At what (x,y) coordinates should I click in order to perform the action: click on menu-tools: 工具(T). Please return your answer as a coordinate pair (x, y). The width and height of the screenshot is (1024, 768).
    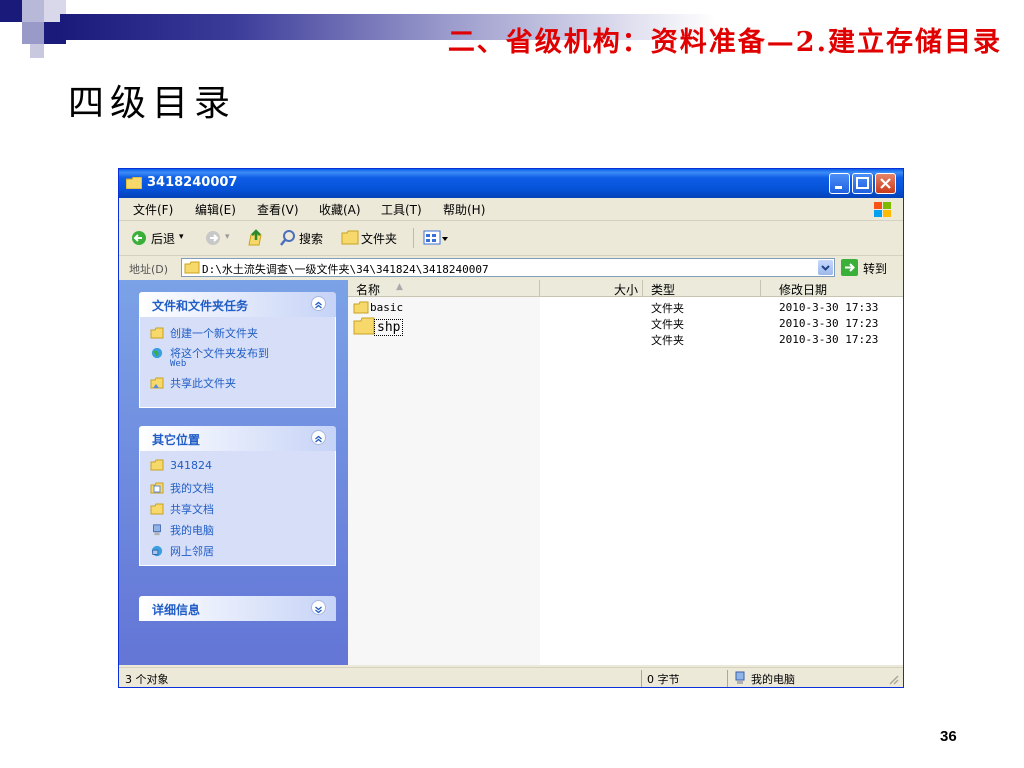
    Looking at the image, I should click on (401, 209).